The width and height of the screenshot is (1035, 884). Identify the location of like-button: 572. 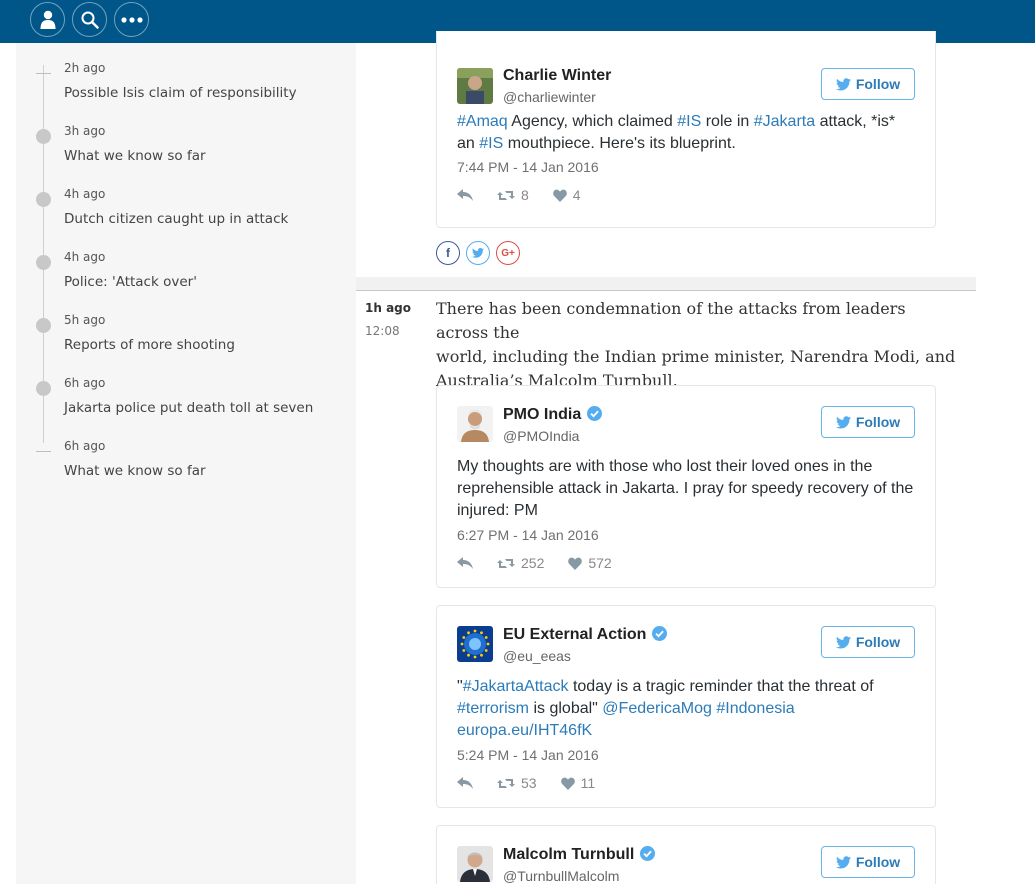
(590, 563).